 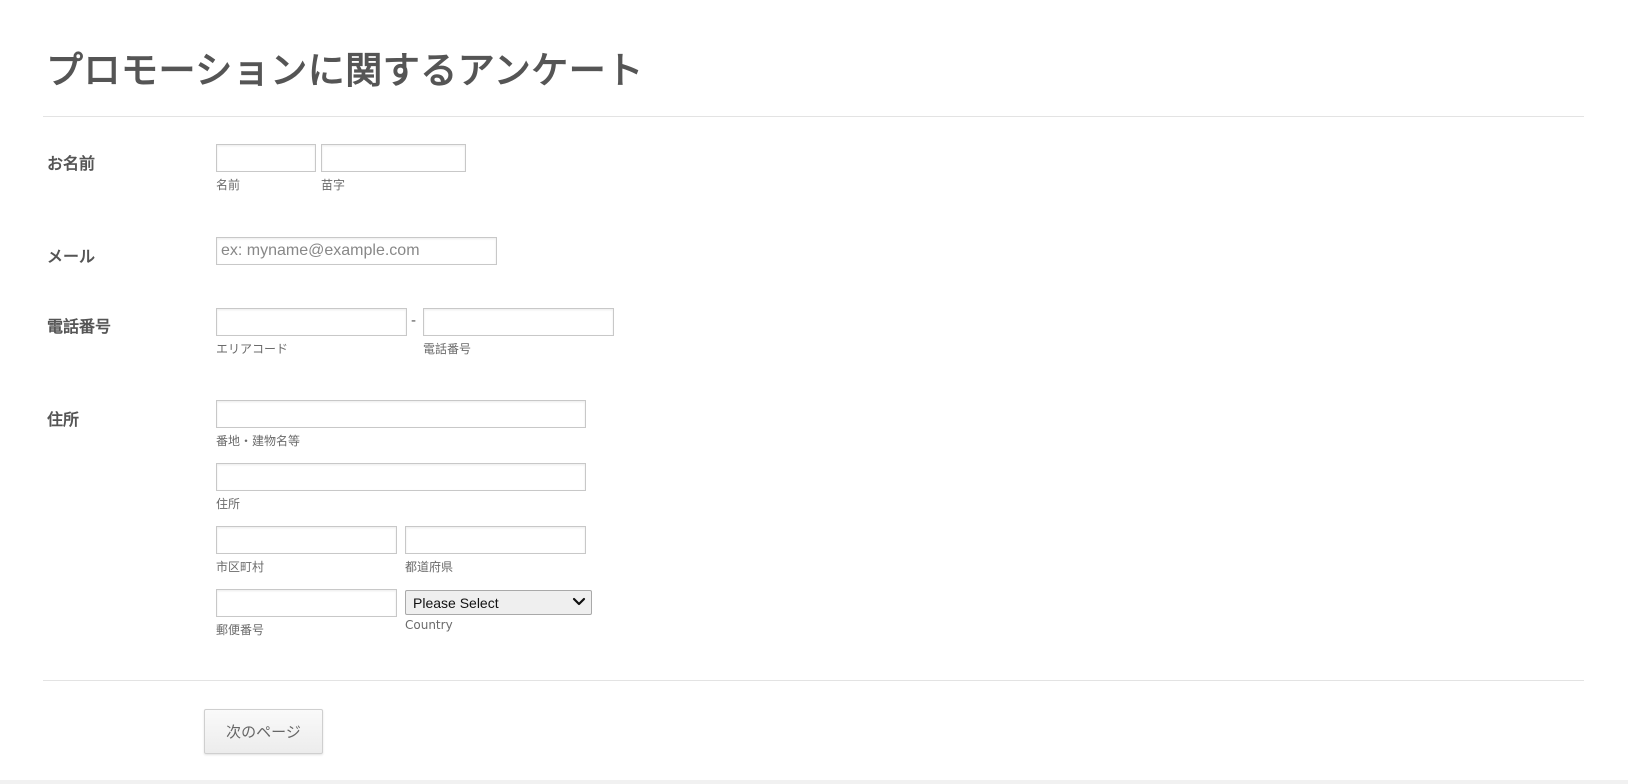 I want to click on first-name-sublabel: 名前, so click(x=228, y=185).